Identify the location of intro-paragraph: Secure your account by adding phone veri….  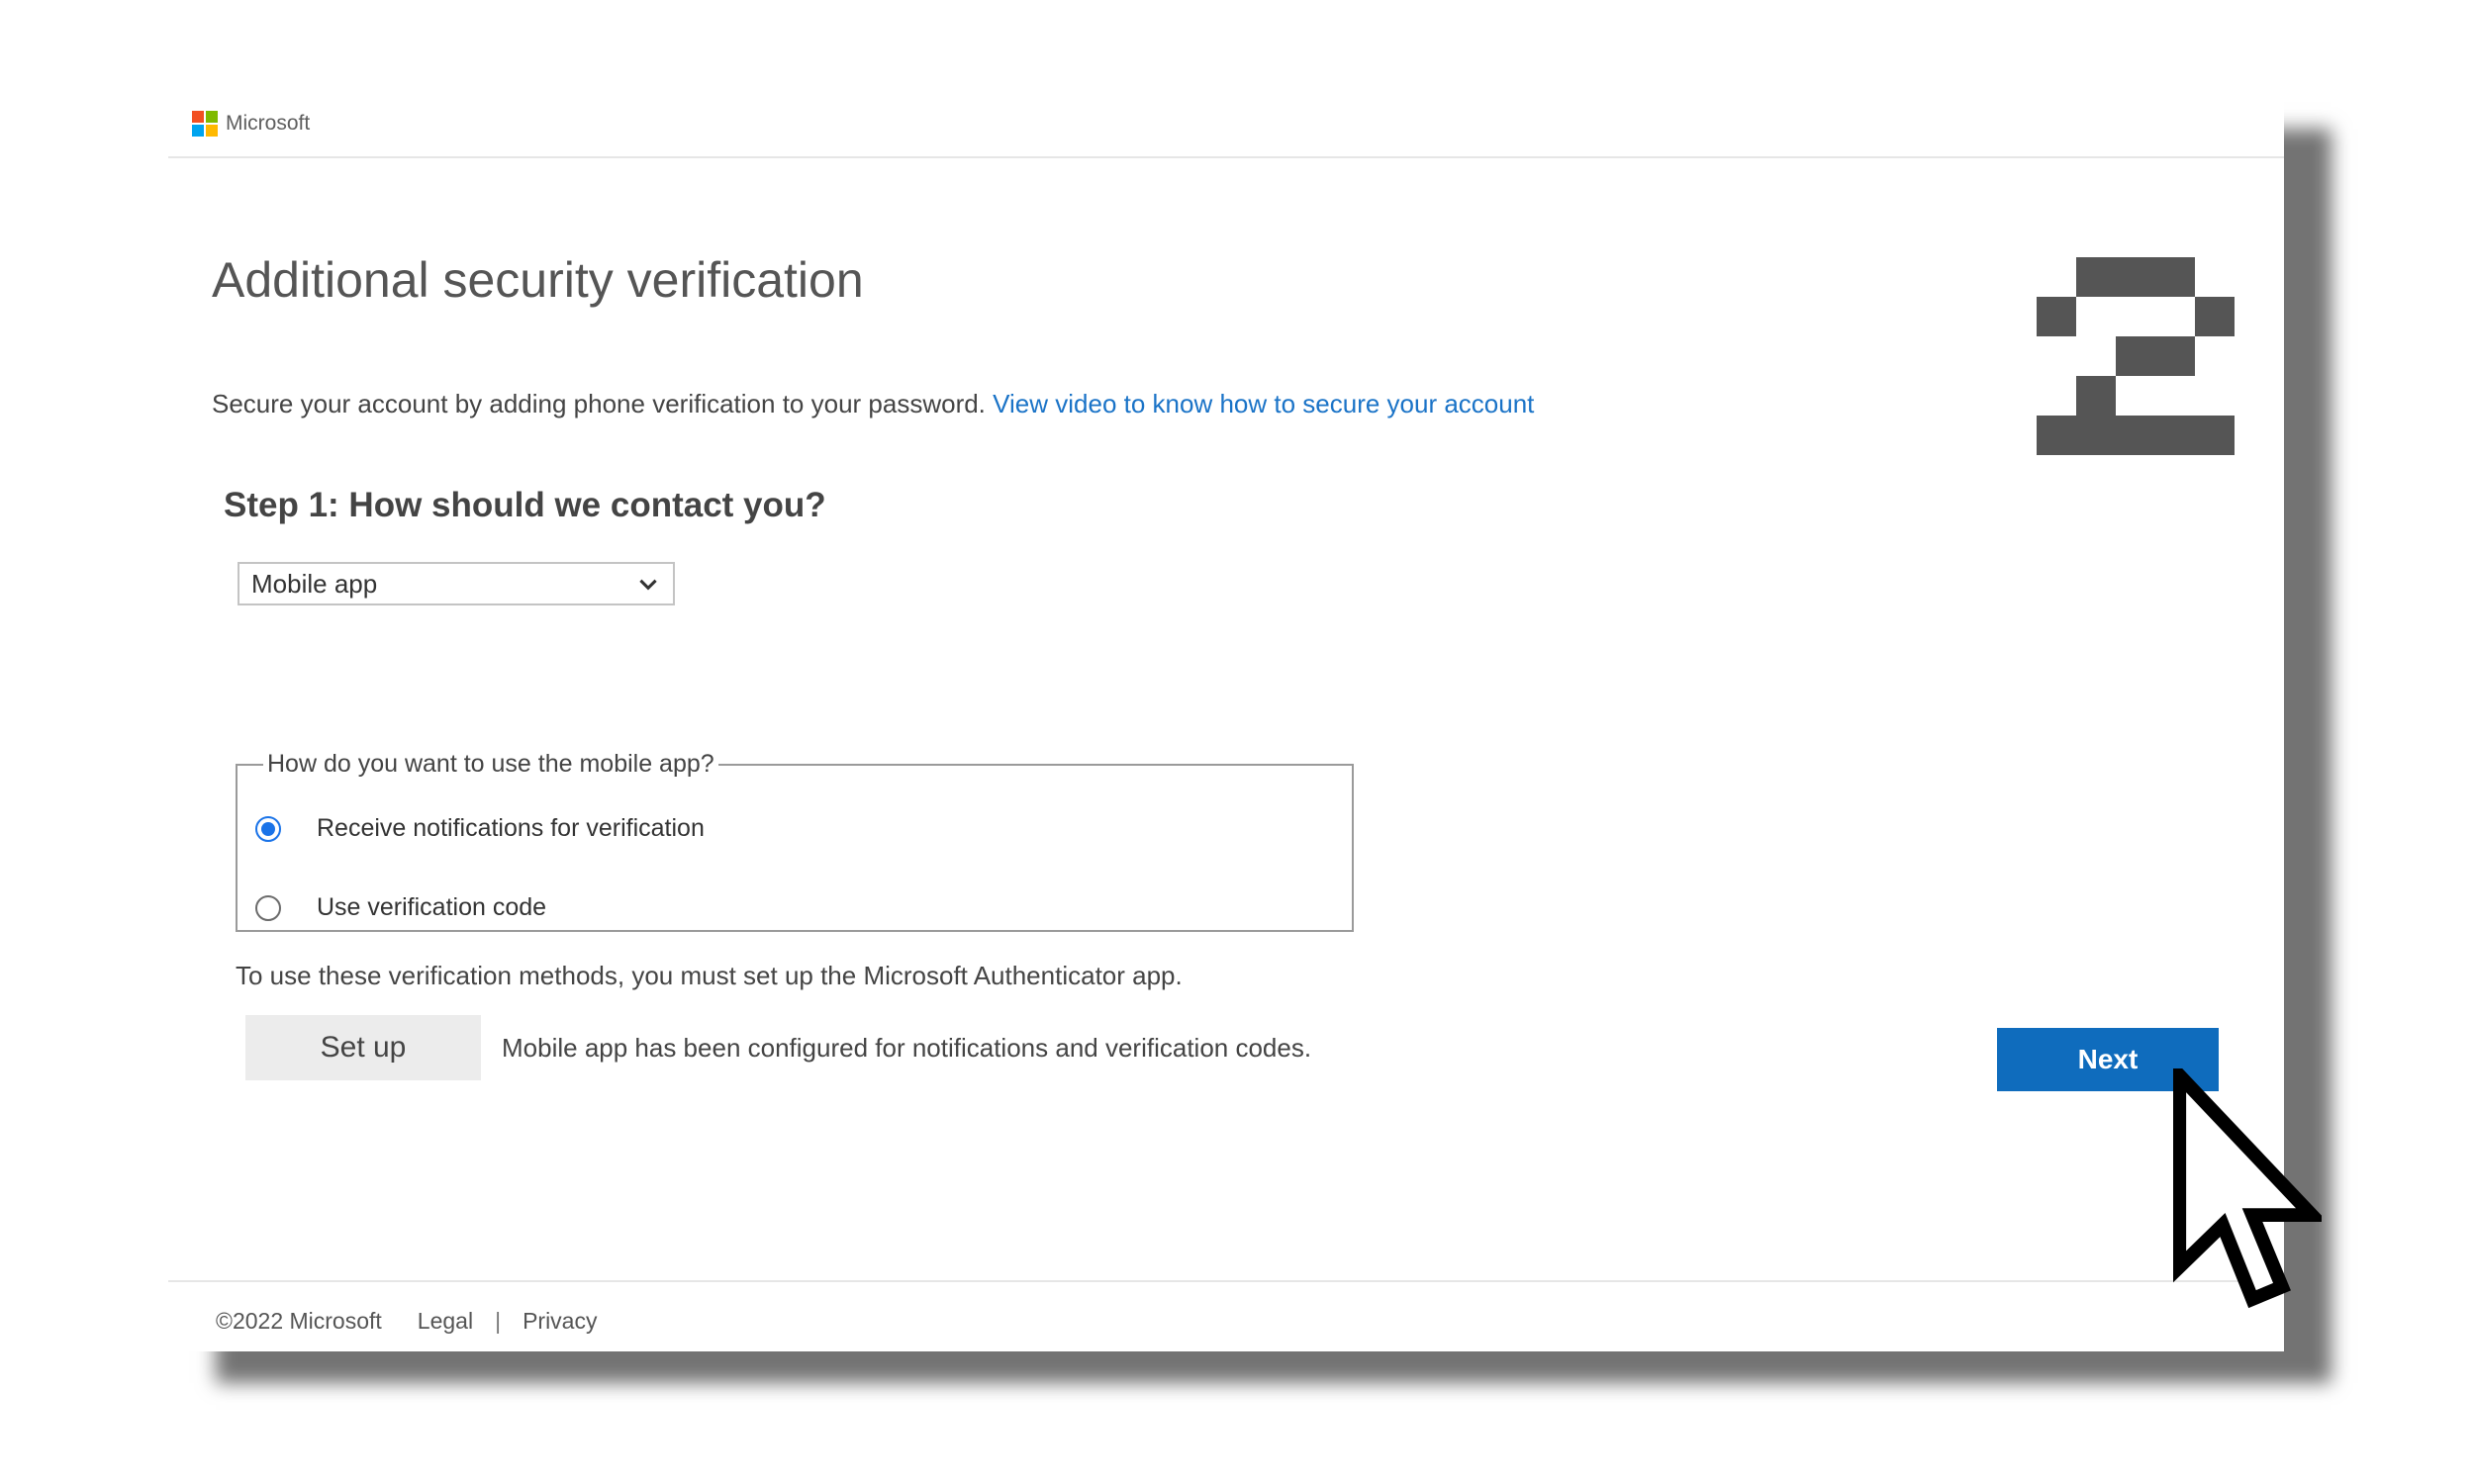
(873, 404).